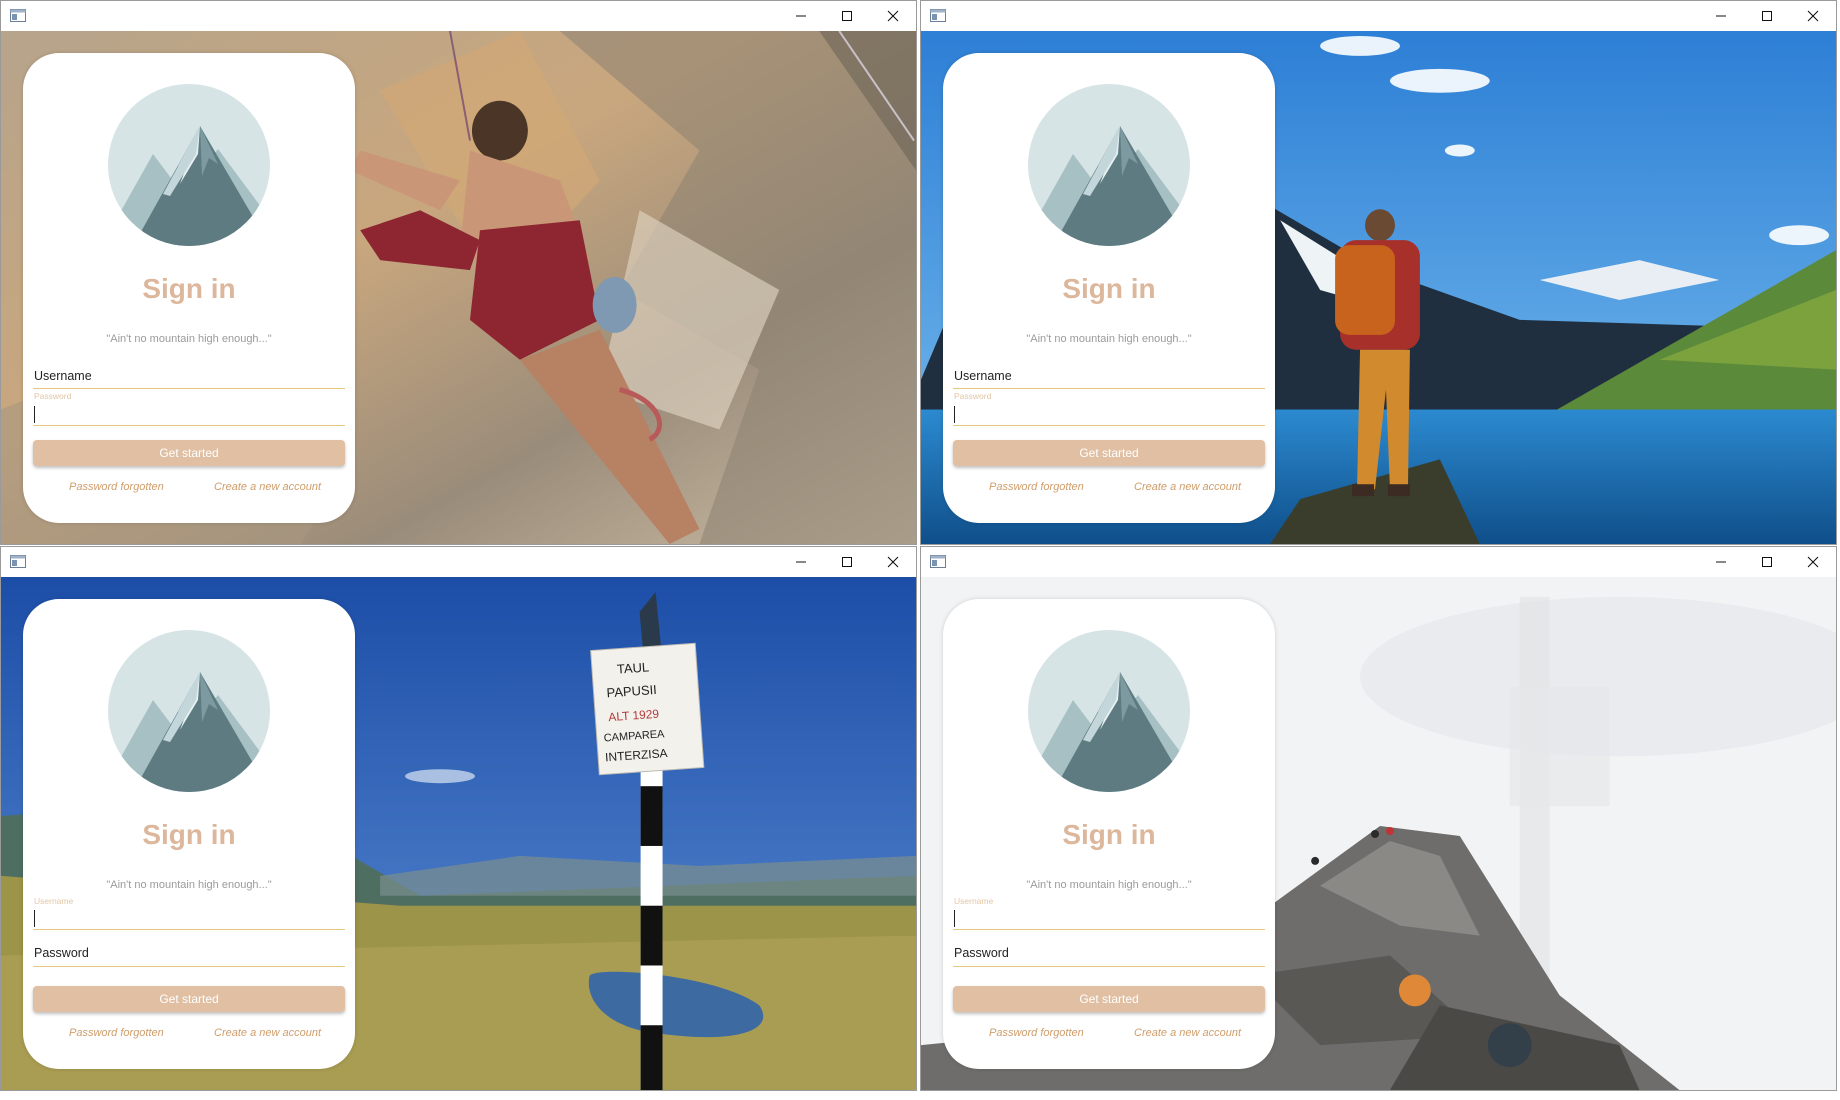 This screenshot has height=1100, width=1840. What do you see at coordinates (632, 667) in the screenshot?
I see `svg-text: TAUL` at bounding box center [632, 667].